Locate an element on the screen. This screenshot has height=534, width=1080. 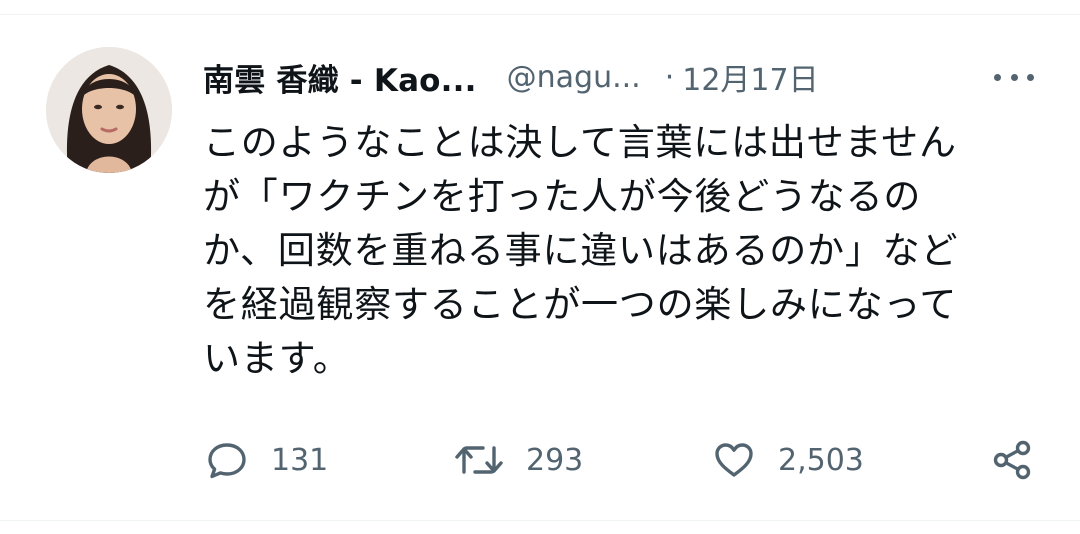
tweet-header: 南雲 香織 - Kao... @nagu... · 12月17日 is located at coordinates (623, 77).